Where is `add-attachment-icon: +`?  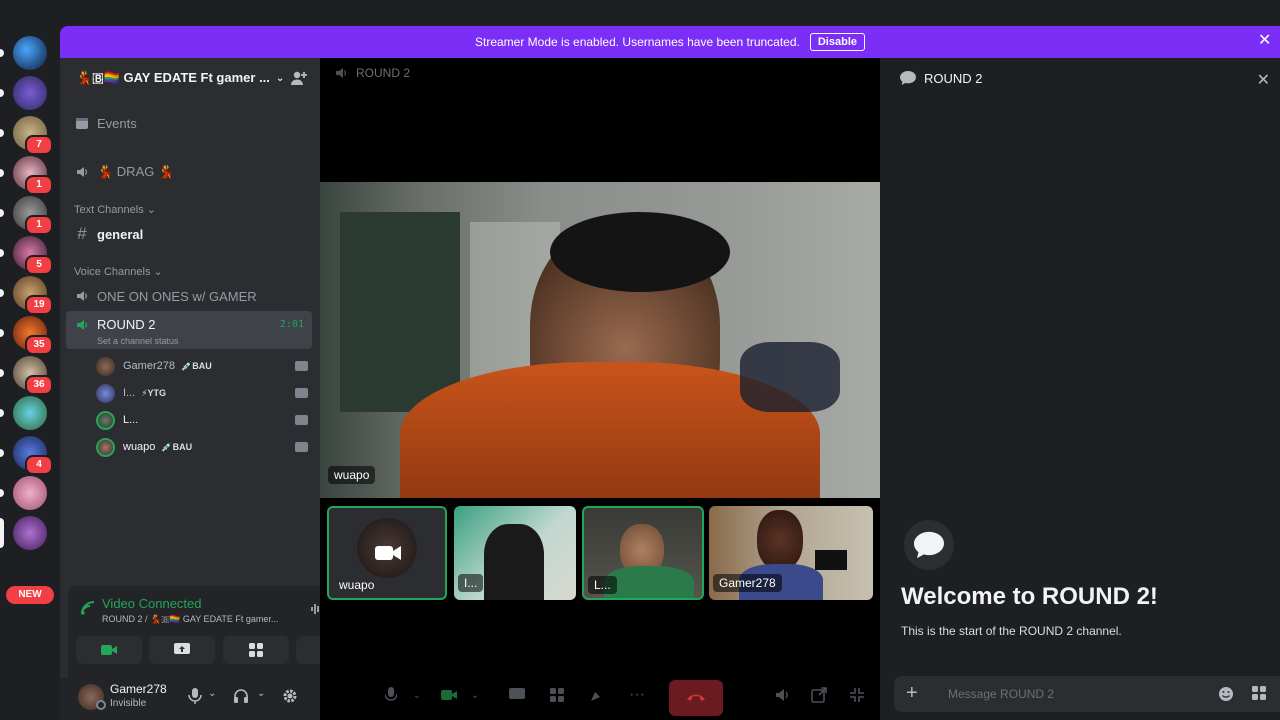 add-attachment-icon: + is located at coordinates (912, 693).